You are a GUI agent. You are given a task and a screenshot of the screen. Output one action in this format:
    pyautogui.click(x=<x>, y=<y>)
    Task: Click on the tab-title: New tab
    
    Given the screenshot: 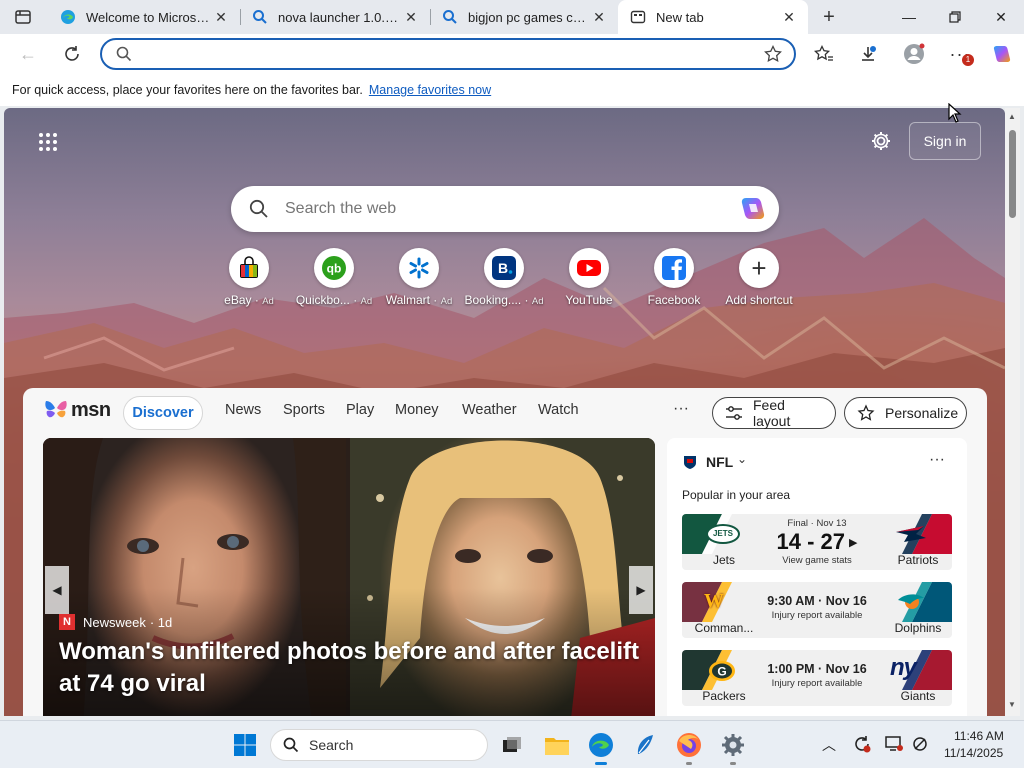 What is the action you would take?
    pyautogui.click(x=680, y=17)
    